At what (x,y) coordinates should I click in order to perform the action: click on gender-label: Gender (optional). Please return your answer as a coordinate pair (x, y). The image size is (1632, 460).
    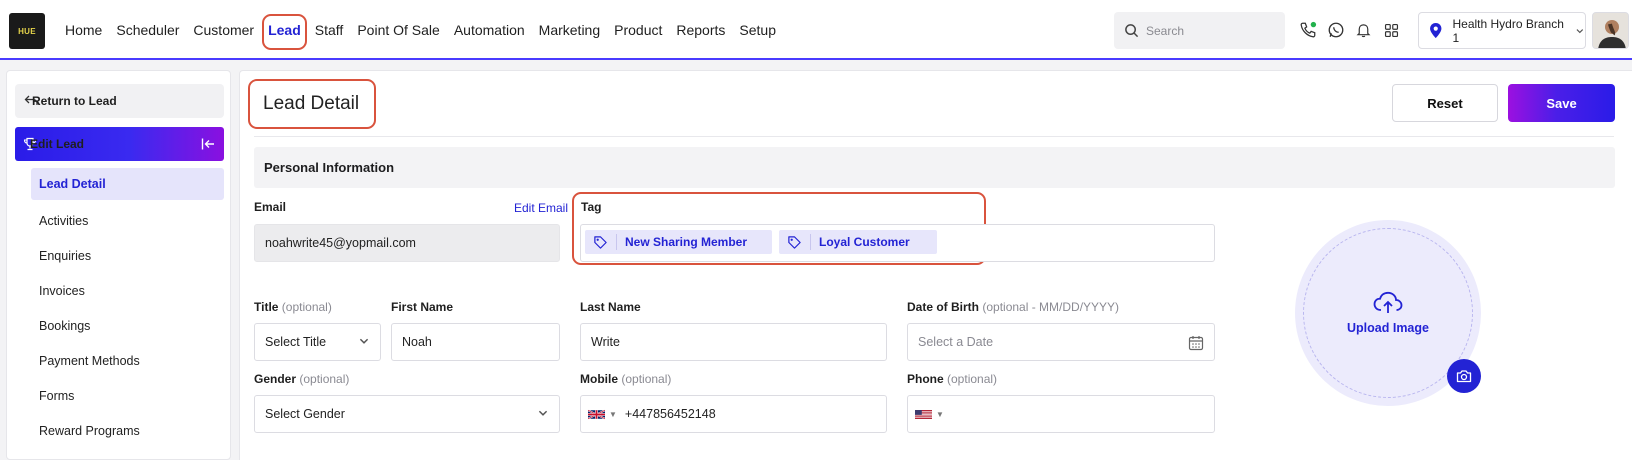
    Looking at the image, I should click on (302, 379).